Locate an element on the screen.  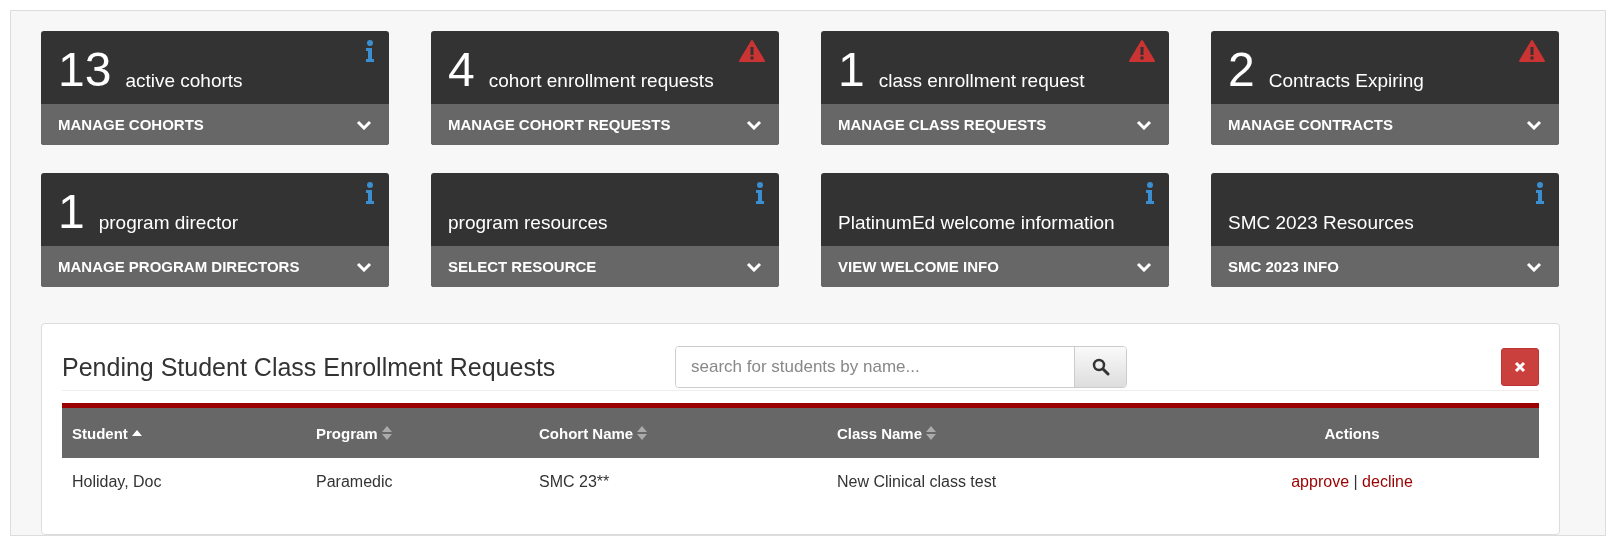
tile-count: 4 is located at coordinates (461, 70).